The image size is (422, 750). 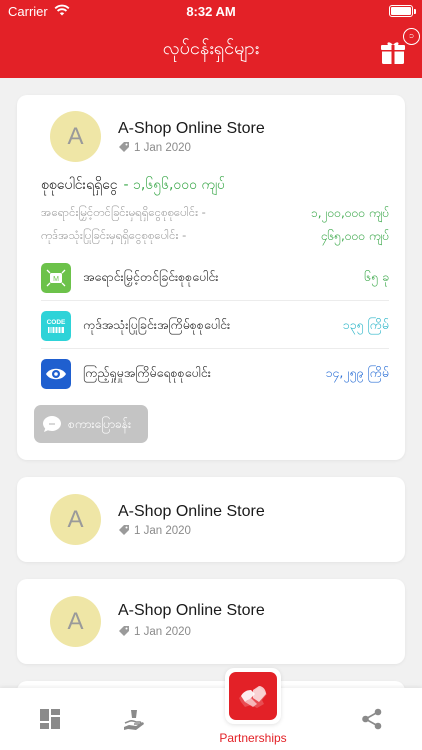 I want to click on tab-partnerships, so click(x=253, y=696).